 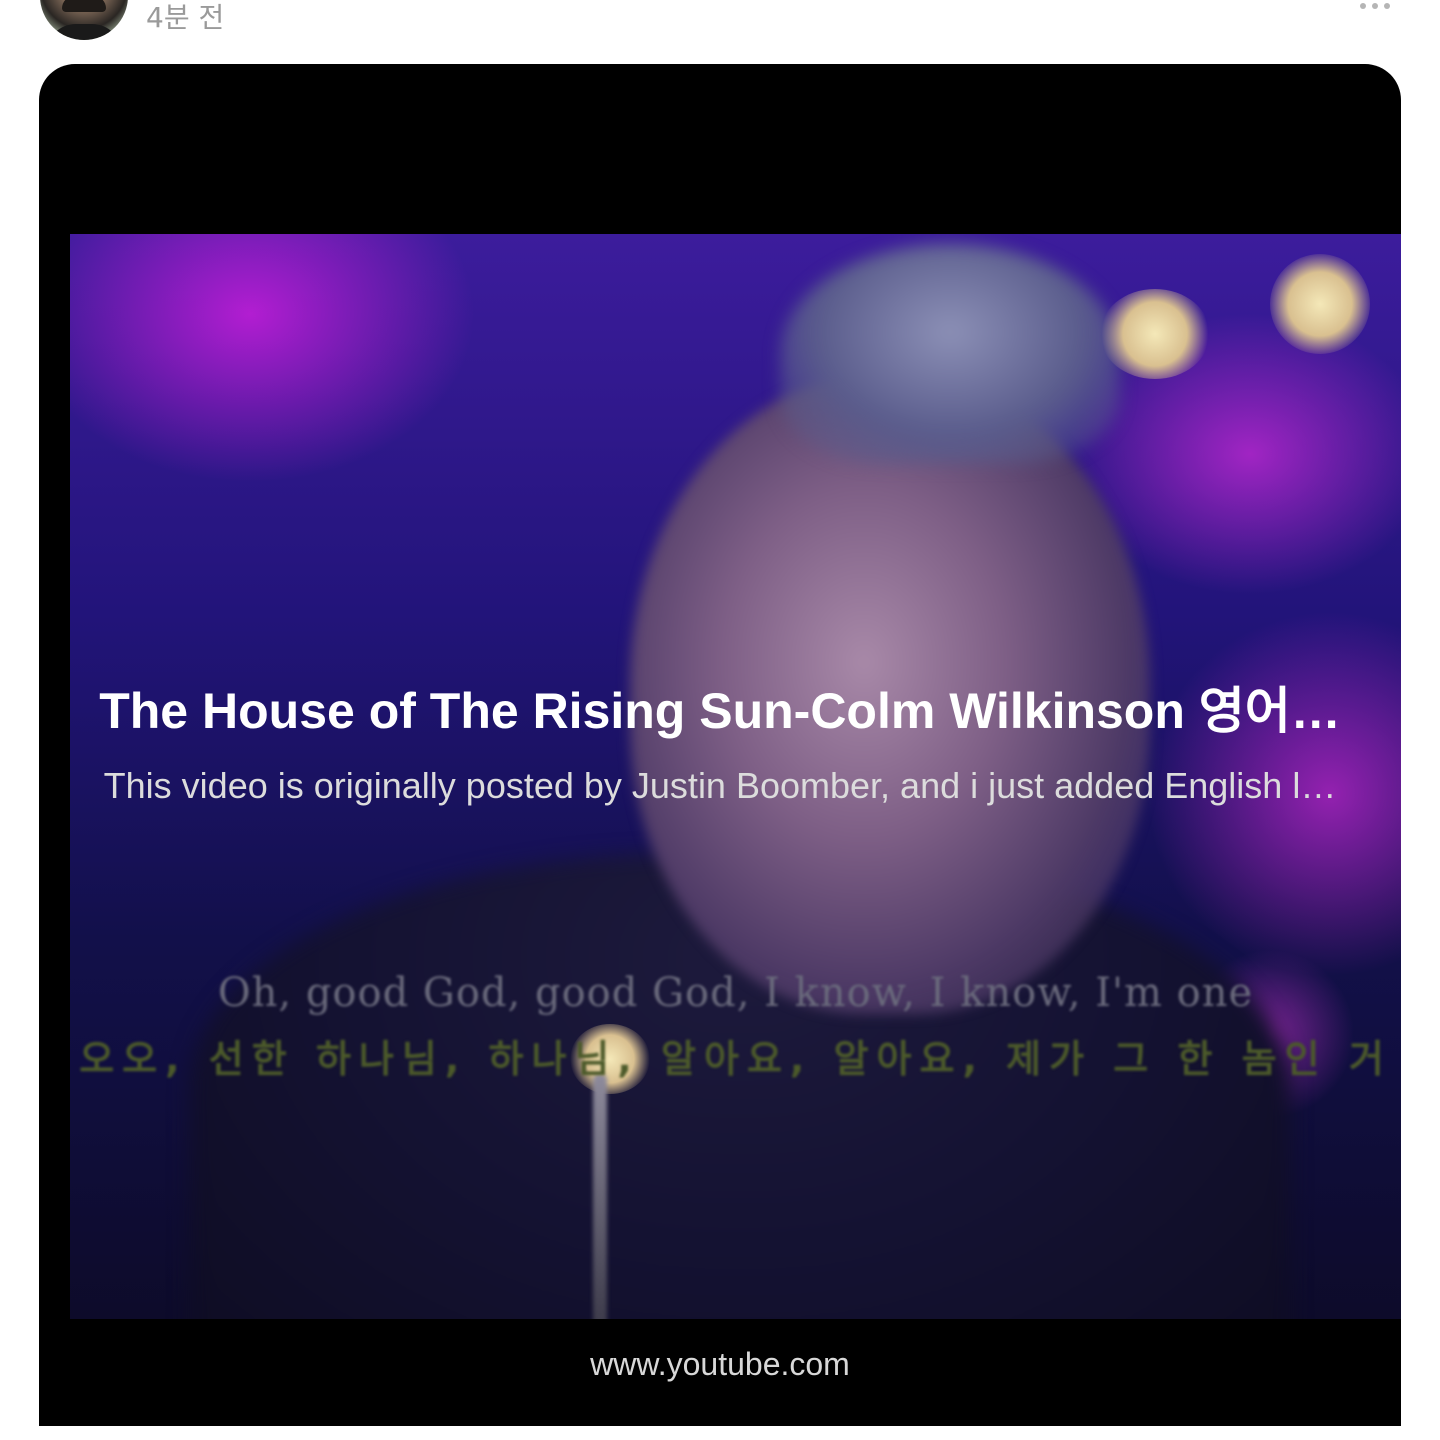 What do you see at coordinates (84, 32) in the screenshot?
I see `avatar-shoulders` at bounding box center [84, 32].